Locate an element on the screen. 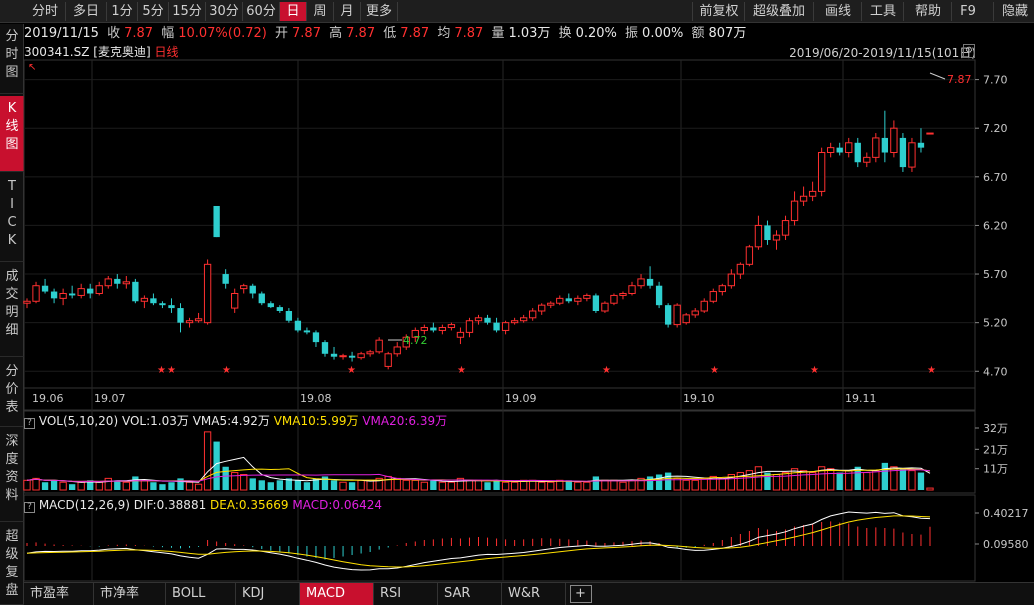  max-marker-line is located at coordinates (937, 76).